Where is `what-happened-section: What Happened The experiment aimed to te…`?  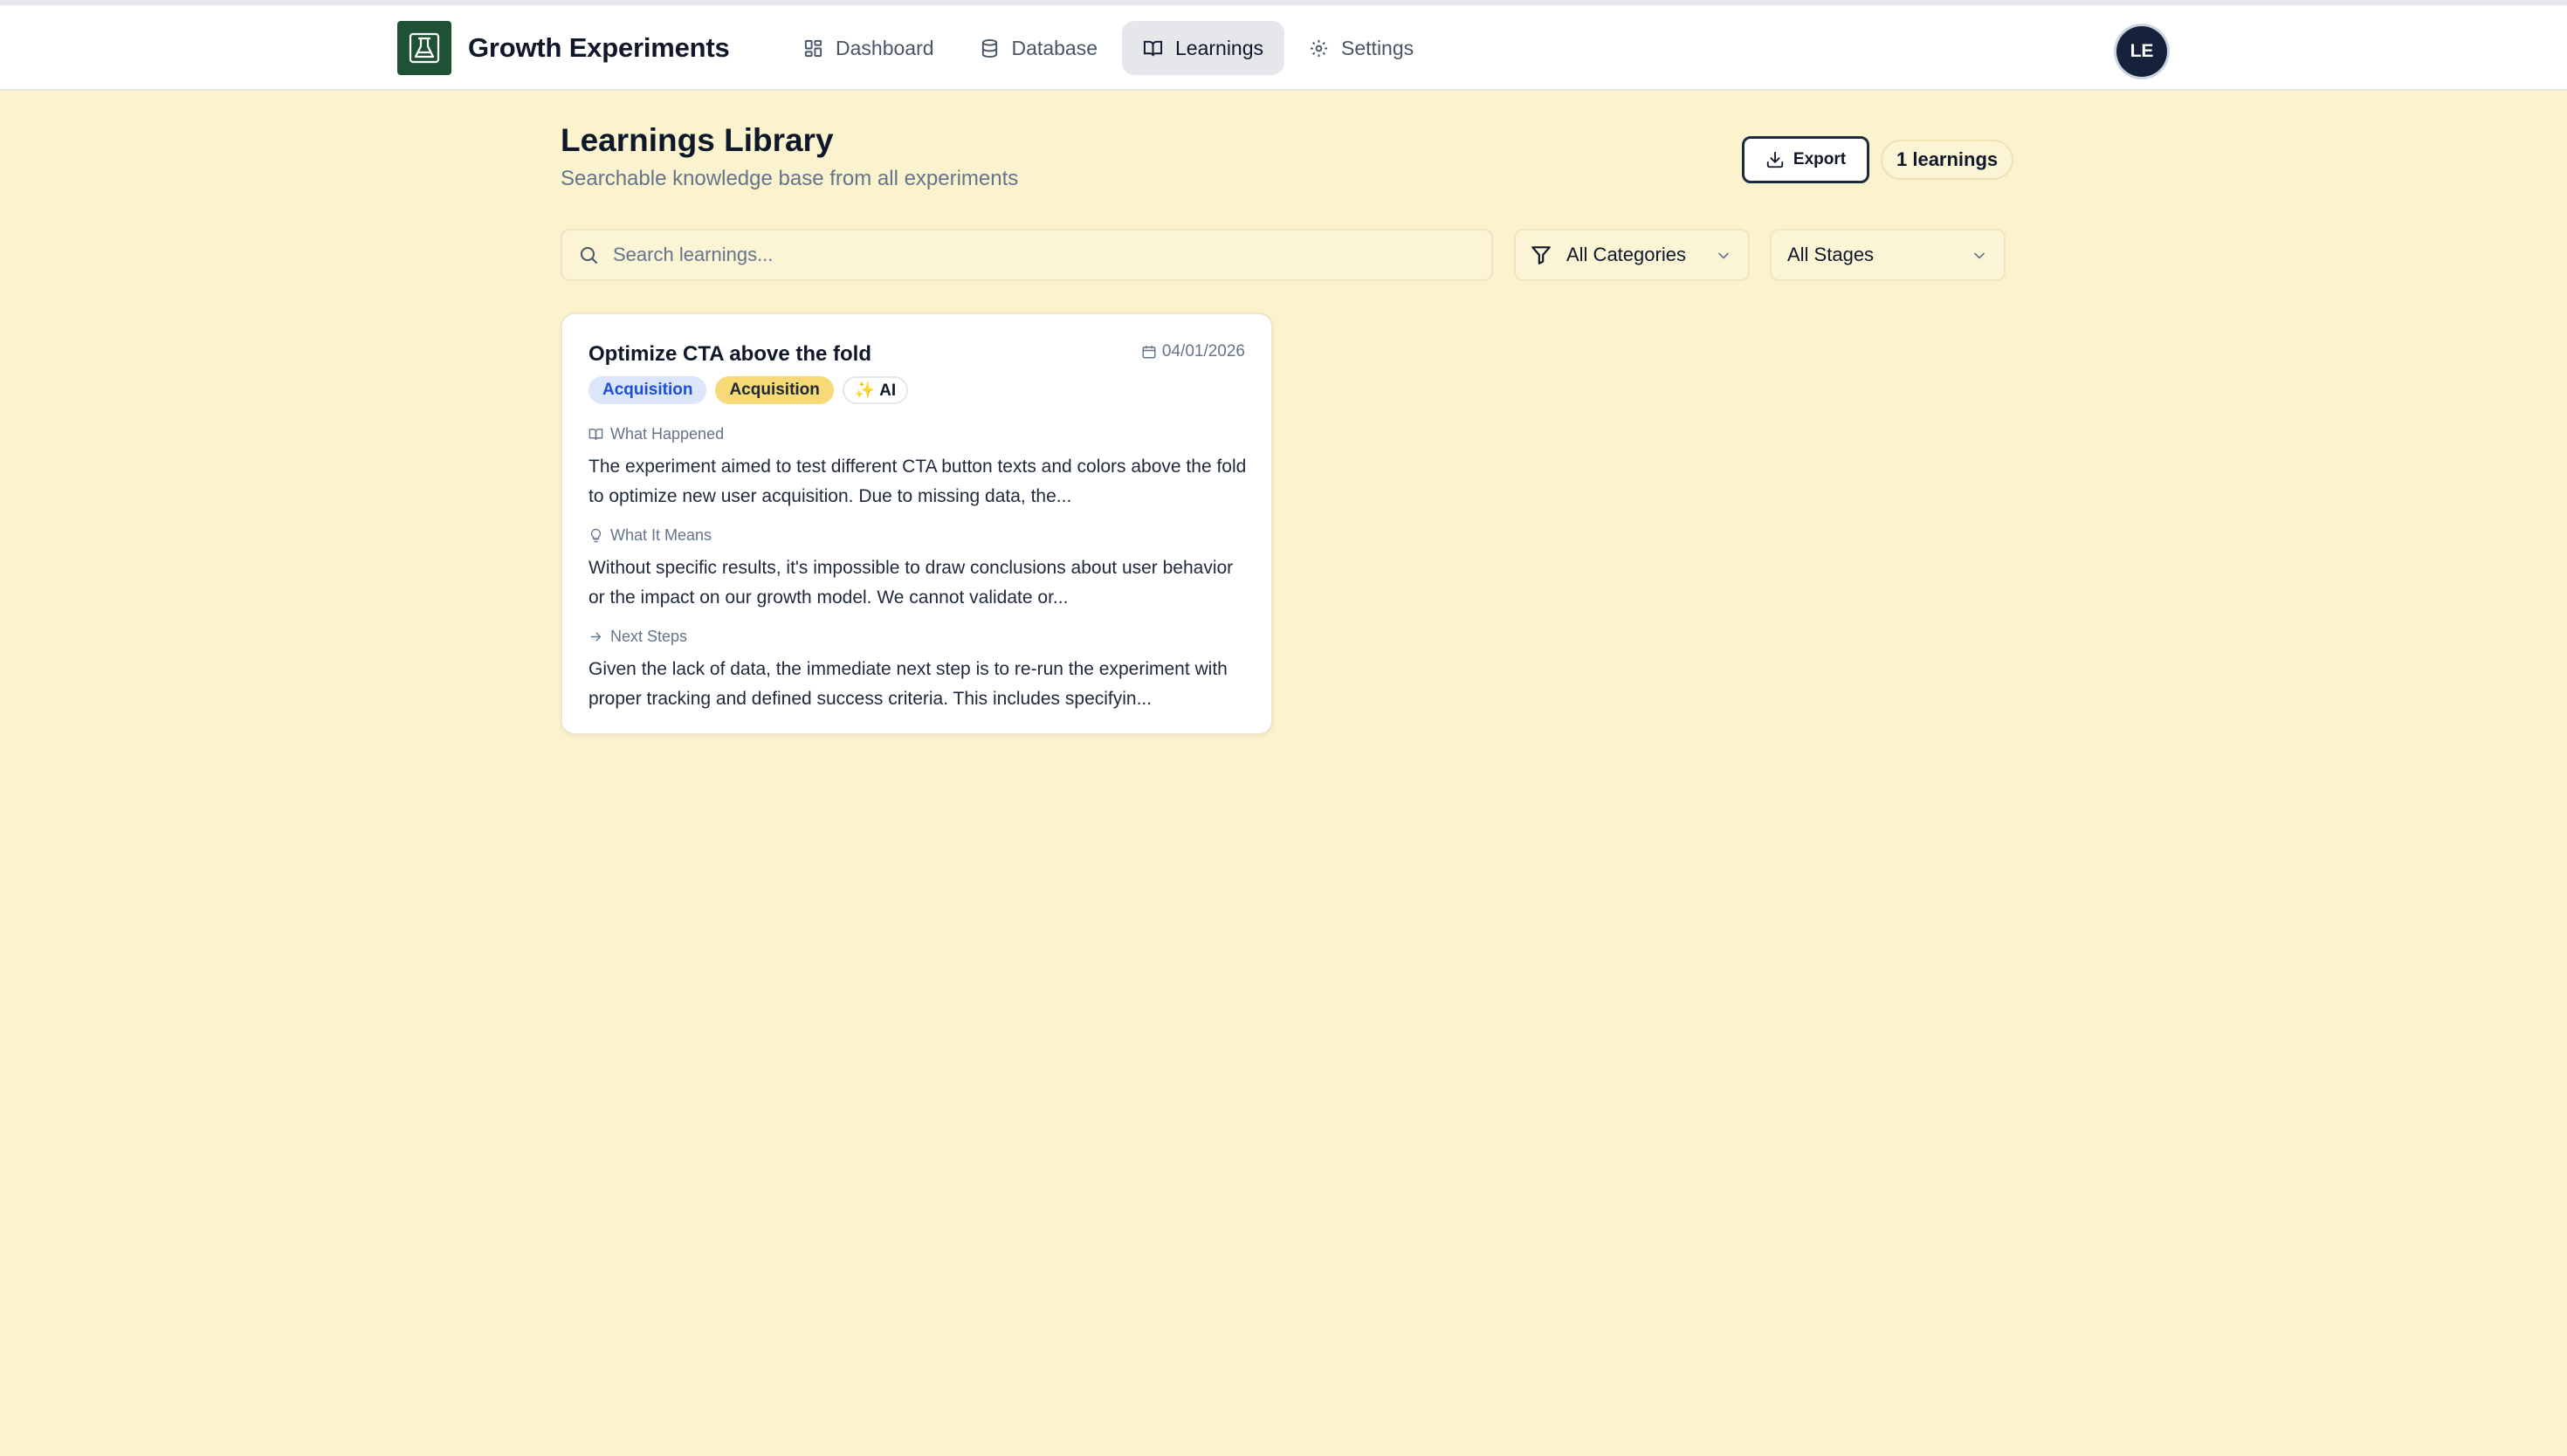 what-happened-section: What Happened The experiment aimed to te… is located at coordinates (918, 468).